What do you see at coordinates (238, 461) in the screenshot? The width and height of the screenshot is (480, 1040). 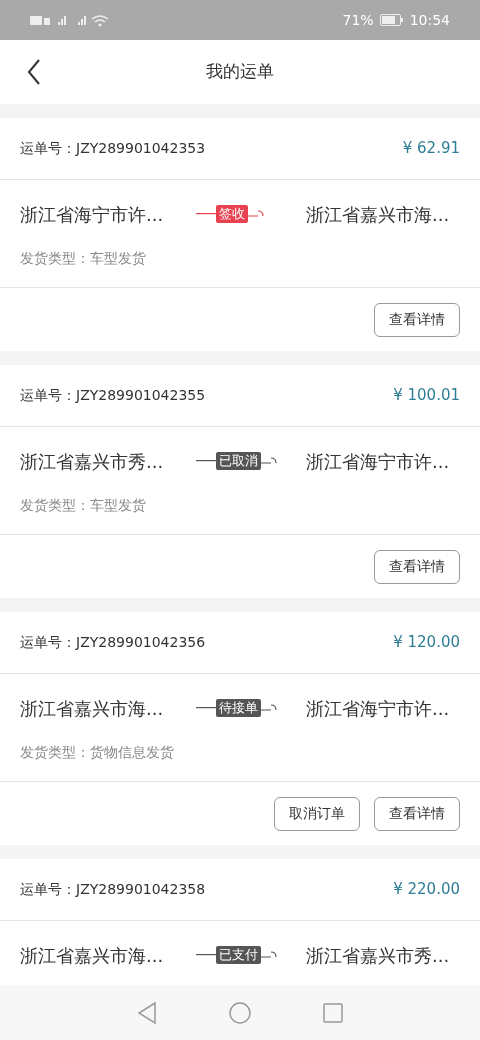 I see `status-badge: 已取消` at bounding box center [238, 461].